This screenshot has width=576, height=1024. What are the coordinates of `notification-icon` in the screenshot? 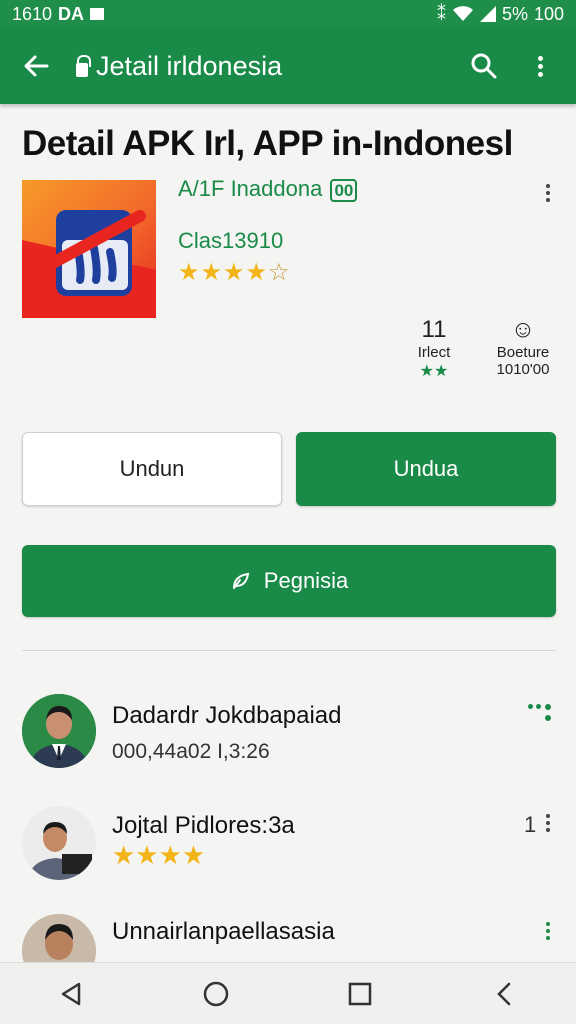 It's located at (97, 14).